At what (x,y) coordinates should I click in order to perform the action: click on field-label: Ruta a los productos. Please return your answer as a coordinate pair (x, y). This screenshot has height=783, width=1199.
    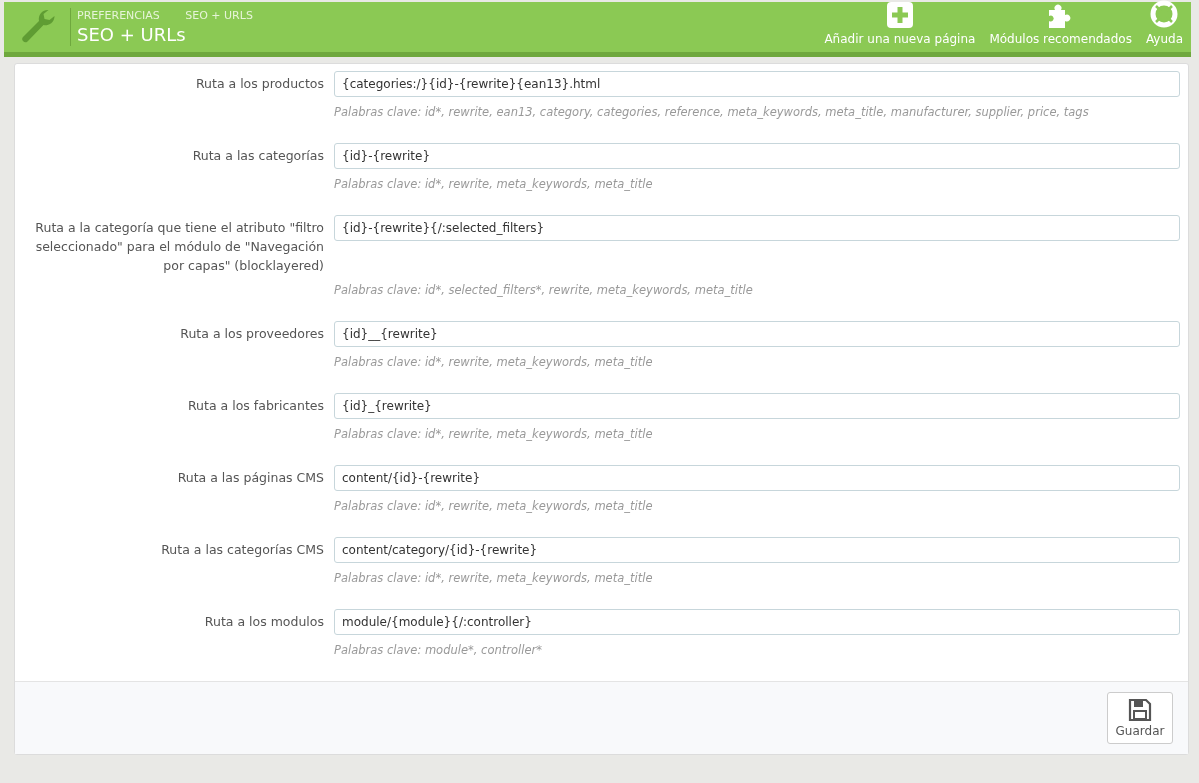
    Looking at the image, I should click on (259, 84).